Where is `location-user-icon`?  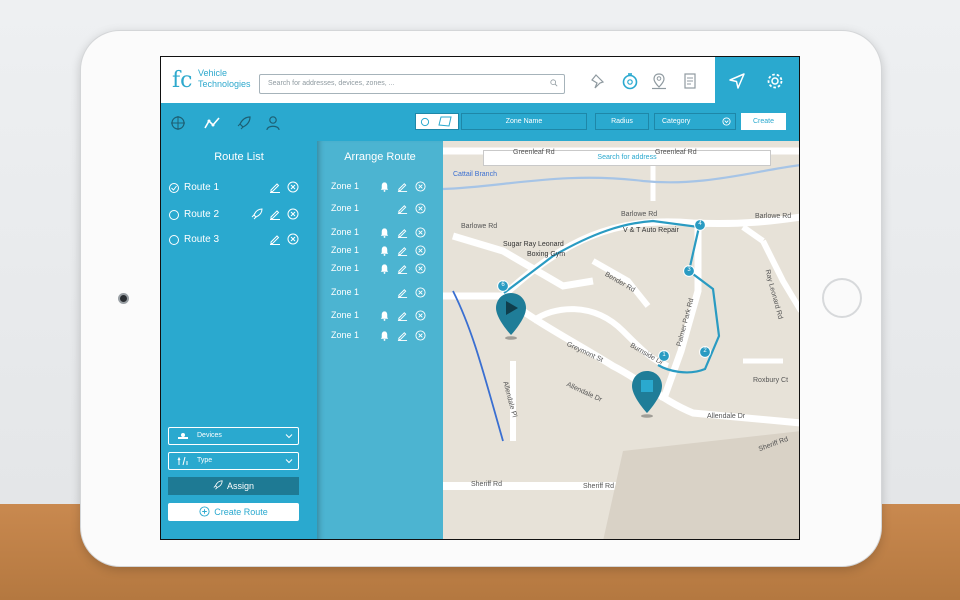
location-user-icon is located at coordinates (659, 81).